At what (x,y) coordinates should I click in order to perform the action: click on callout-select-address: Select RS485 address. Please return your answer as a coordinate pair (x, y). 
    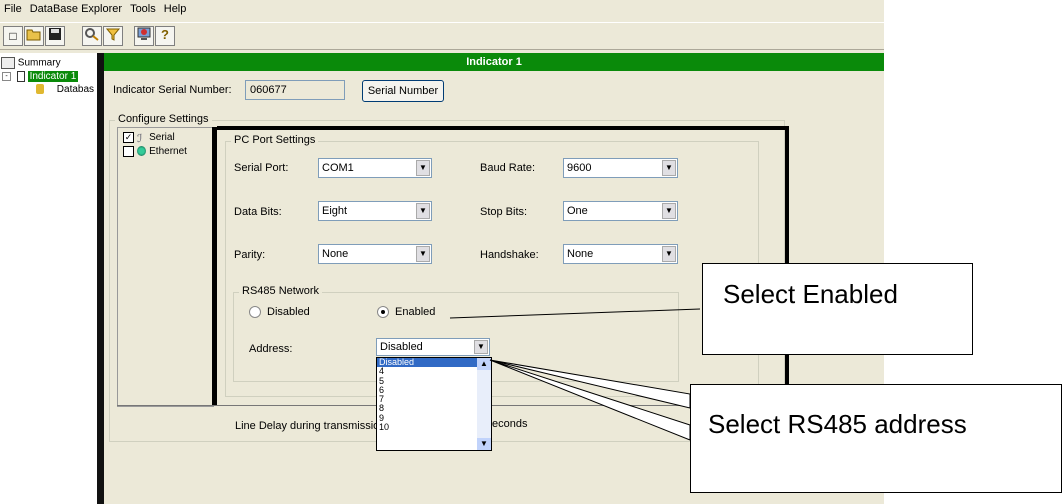
    Looking at the image, I should click on (876, 438).